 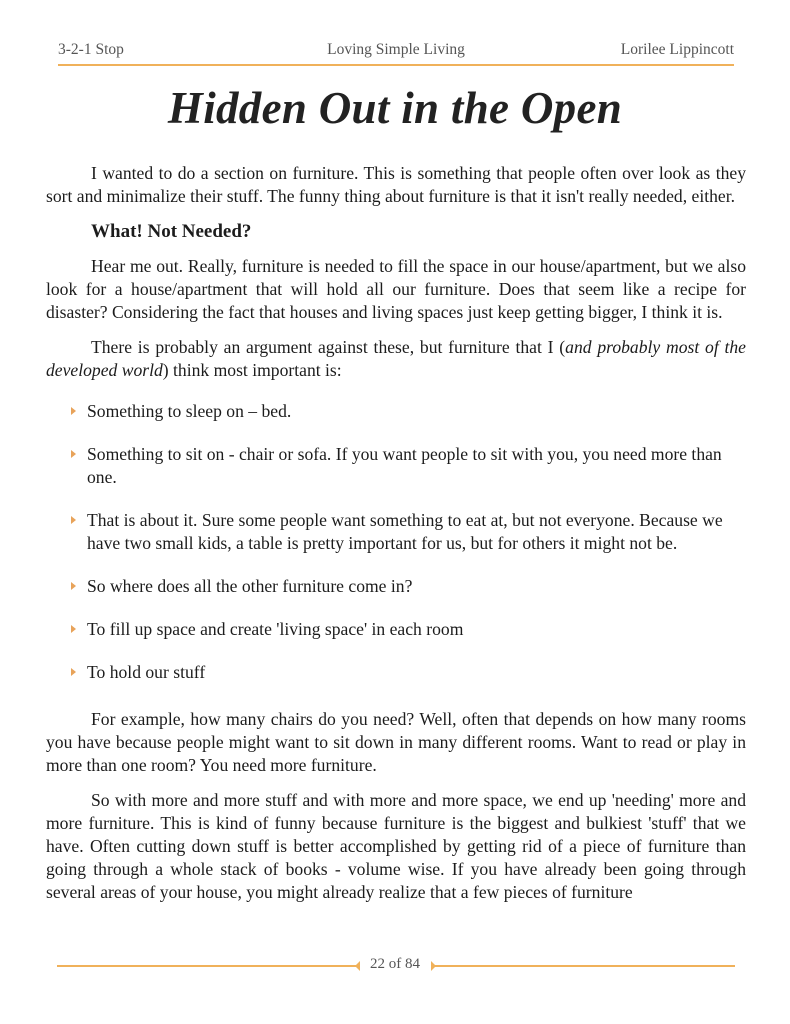 I want to click on list-item: Something to sleep on – bed., so click(x=396, y=411).